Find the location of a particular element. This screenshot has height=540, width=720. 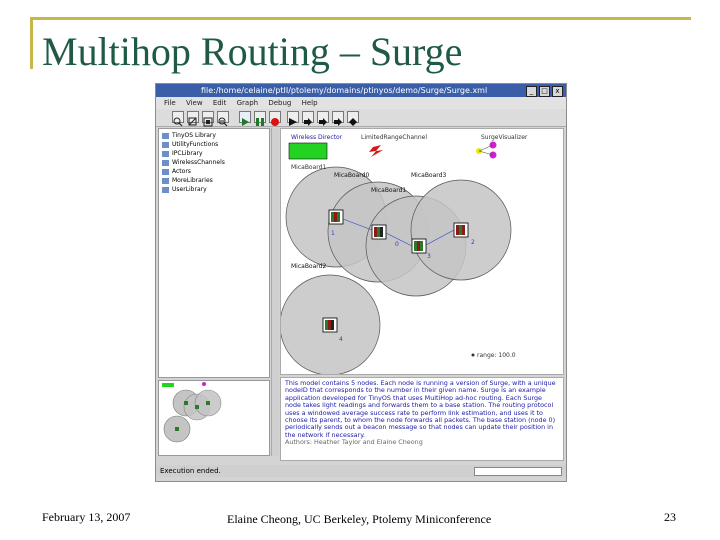

toolbar is located at coordinates (361, 118).